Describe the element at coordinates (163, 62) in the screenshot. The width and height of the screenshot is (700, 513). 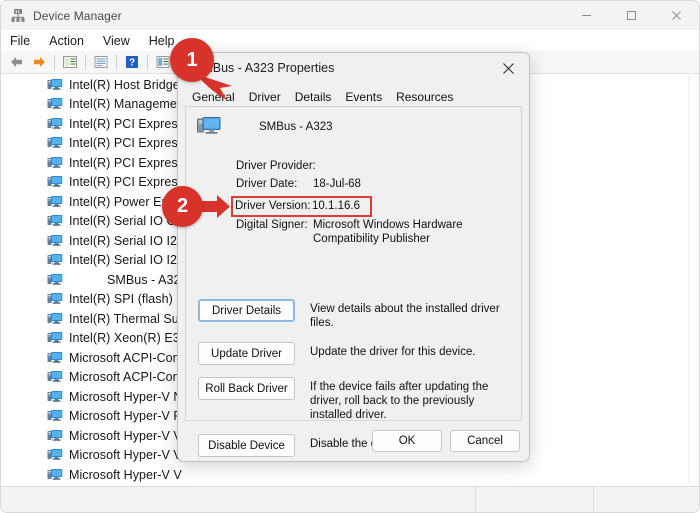
I see `update-driver-icon` at that location.